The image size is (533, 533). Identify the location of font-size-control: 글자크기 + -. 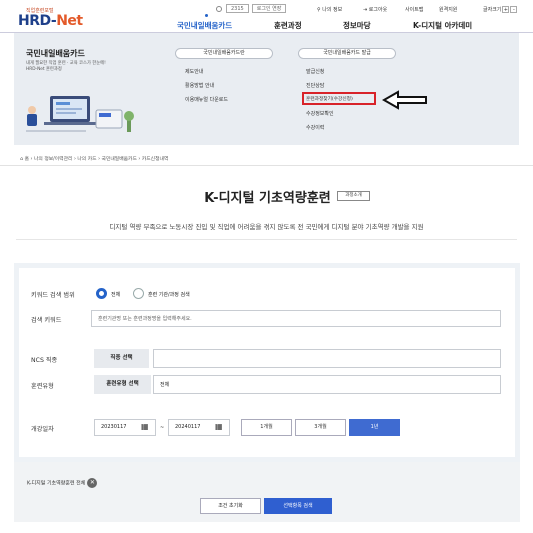
(500, 10).